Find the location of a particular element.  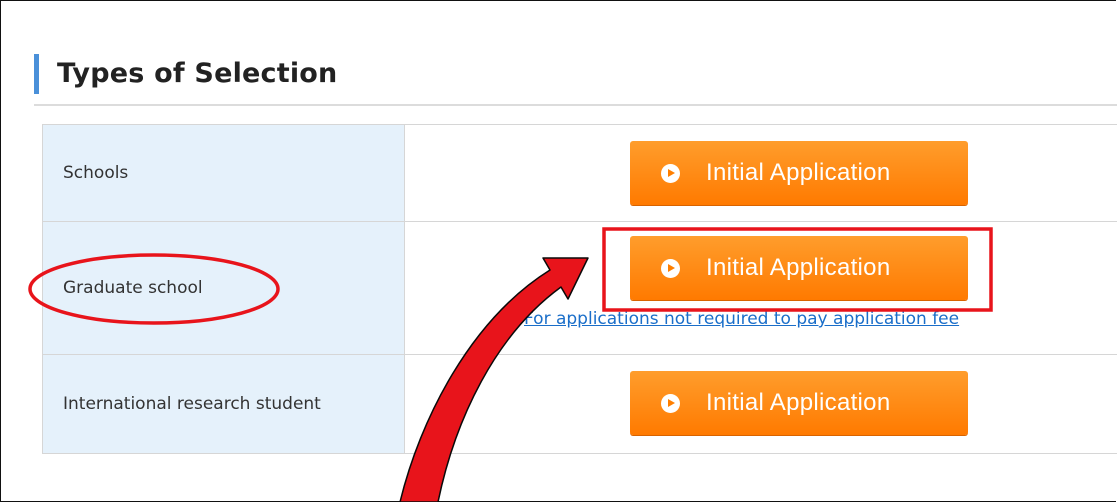

row-label-graduate-school: Graduate school is located at coordinates (223, 288).